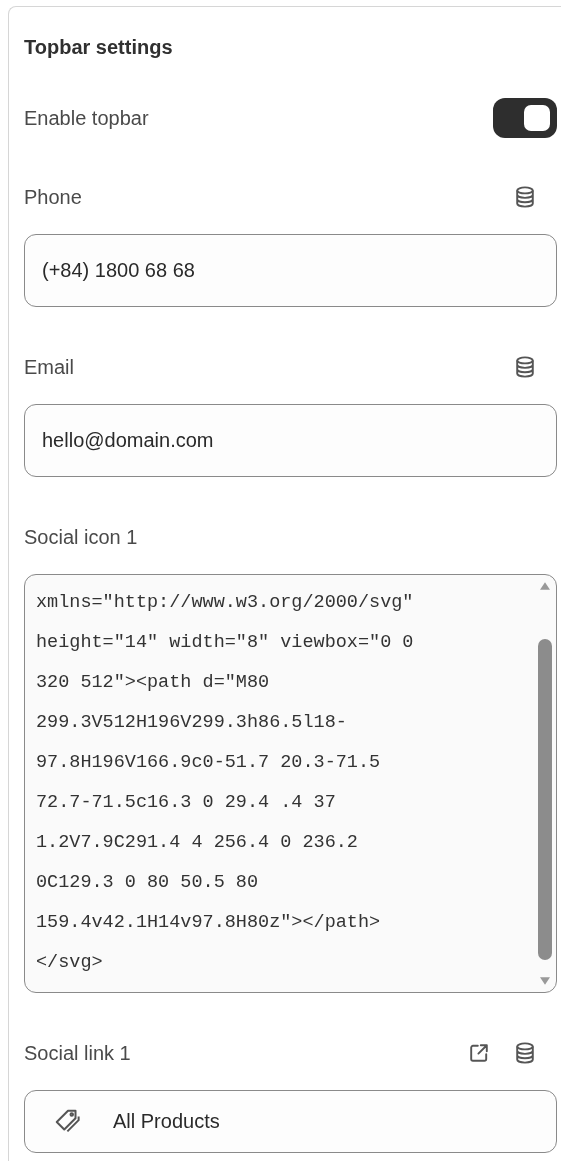 This screenshot has width=561, height=1161. What do you see at coordinates (81, 537) in the screenshot?
I see `field-label: Social icon 1` at bounding box center [81, 537].